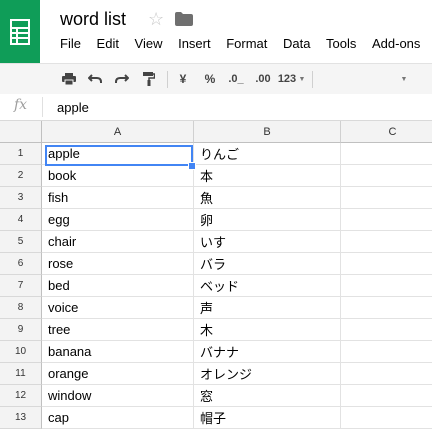  What do you see at coordinates (236, 79) in the screenshot?
I see `decrease-decimal-button: .0_` at bounding box center [236, 79].